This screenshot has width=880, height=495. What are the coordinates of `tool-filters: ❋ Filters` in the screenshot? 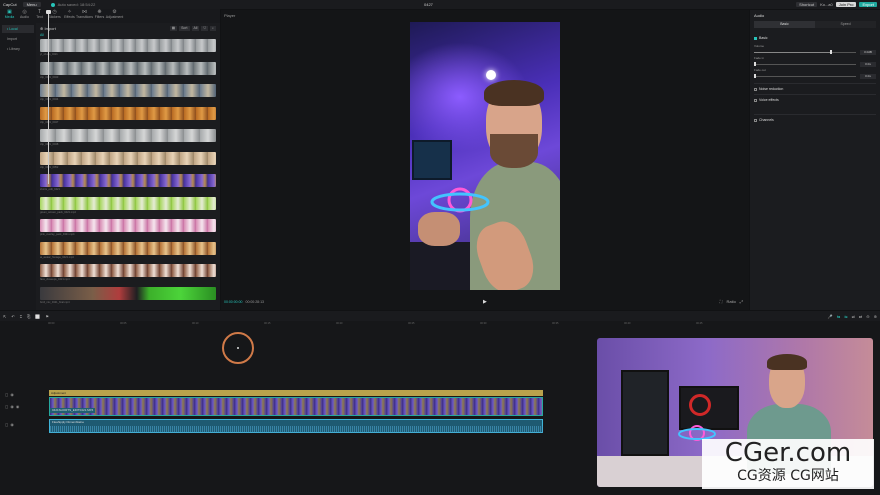 It's located at (99, 16).